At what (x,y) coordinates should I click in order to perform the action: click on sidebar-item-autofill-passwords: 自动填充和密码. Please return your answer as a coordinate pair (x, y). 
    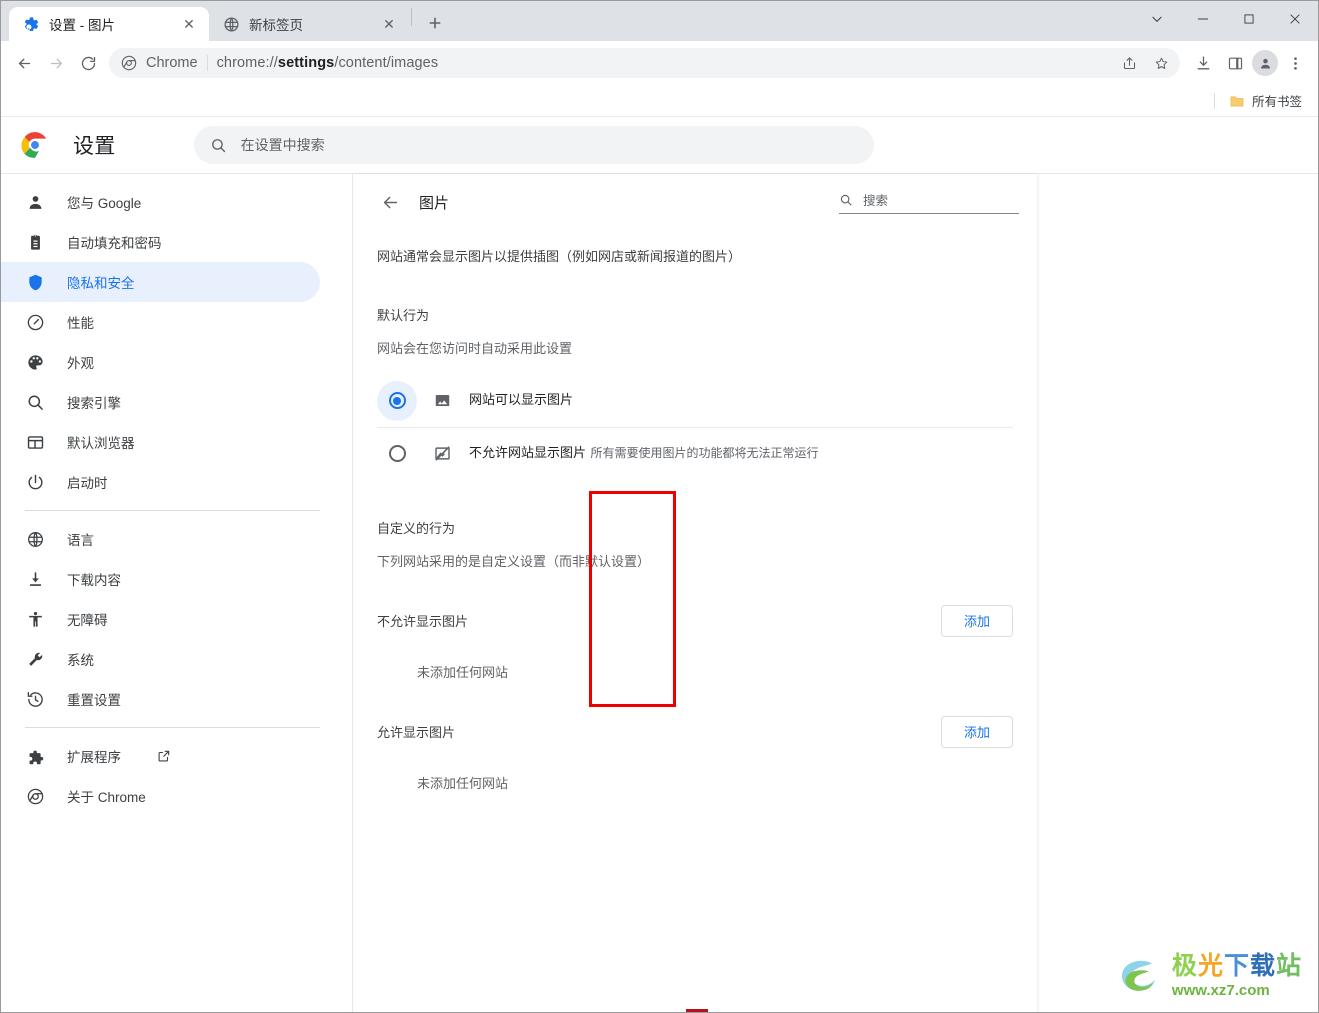
    Looking at the image, I should click on (160, 242).